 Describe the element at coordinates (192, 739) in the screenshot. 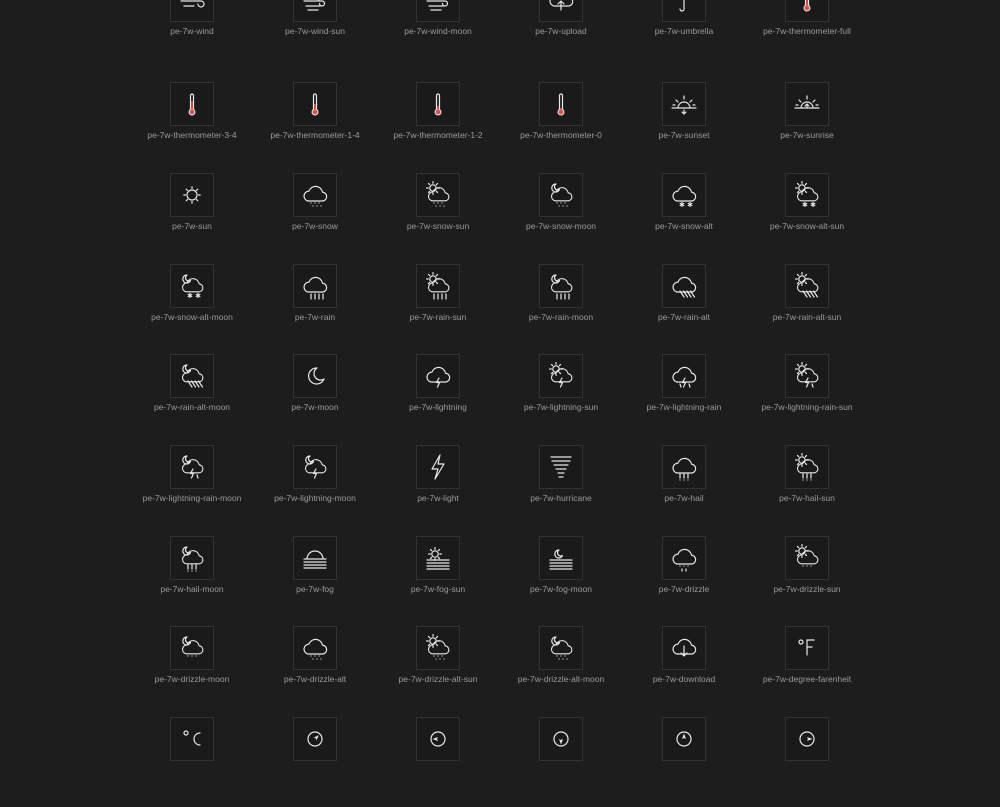

I see `degree-celsius-icon` at that location.